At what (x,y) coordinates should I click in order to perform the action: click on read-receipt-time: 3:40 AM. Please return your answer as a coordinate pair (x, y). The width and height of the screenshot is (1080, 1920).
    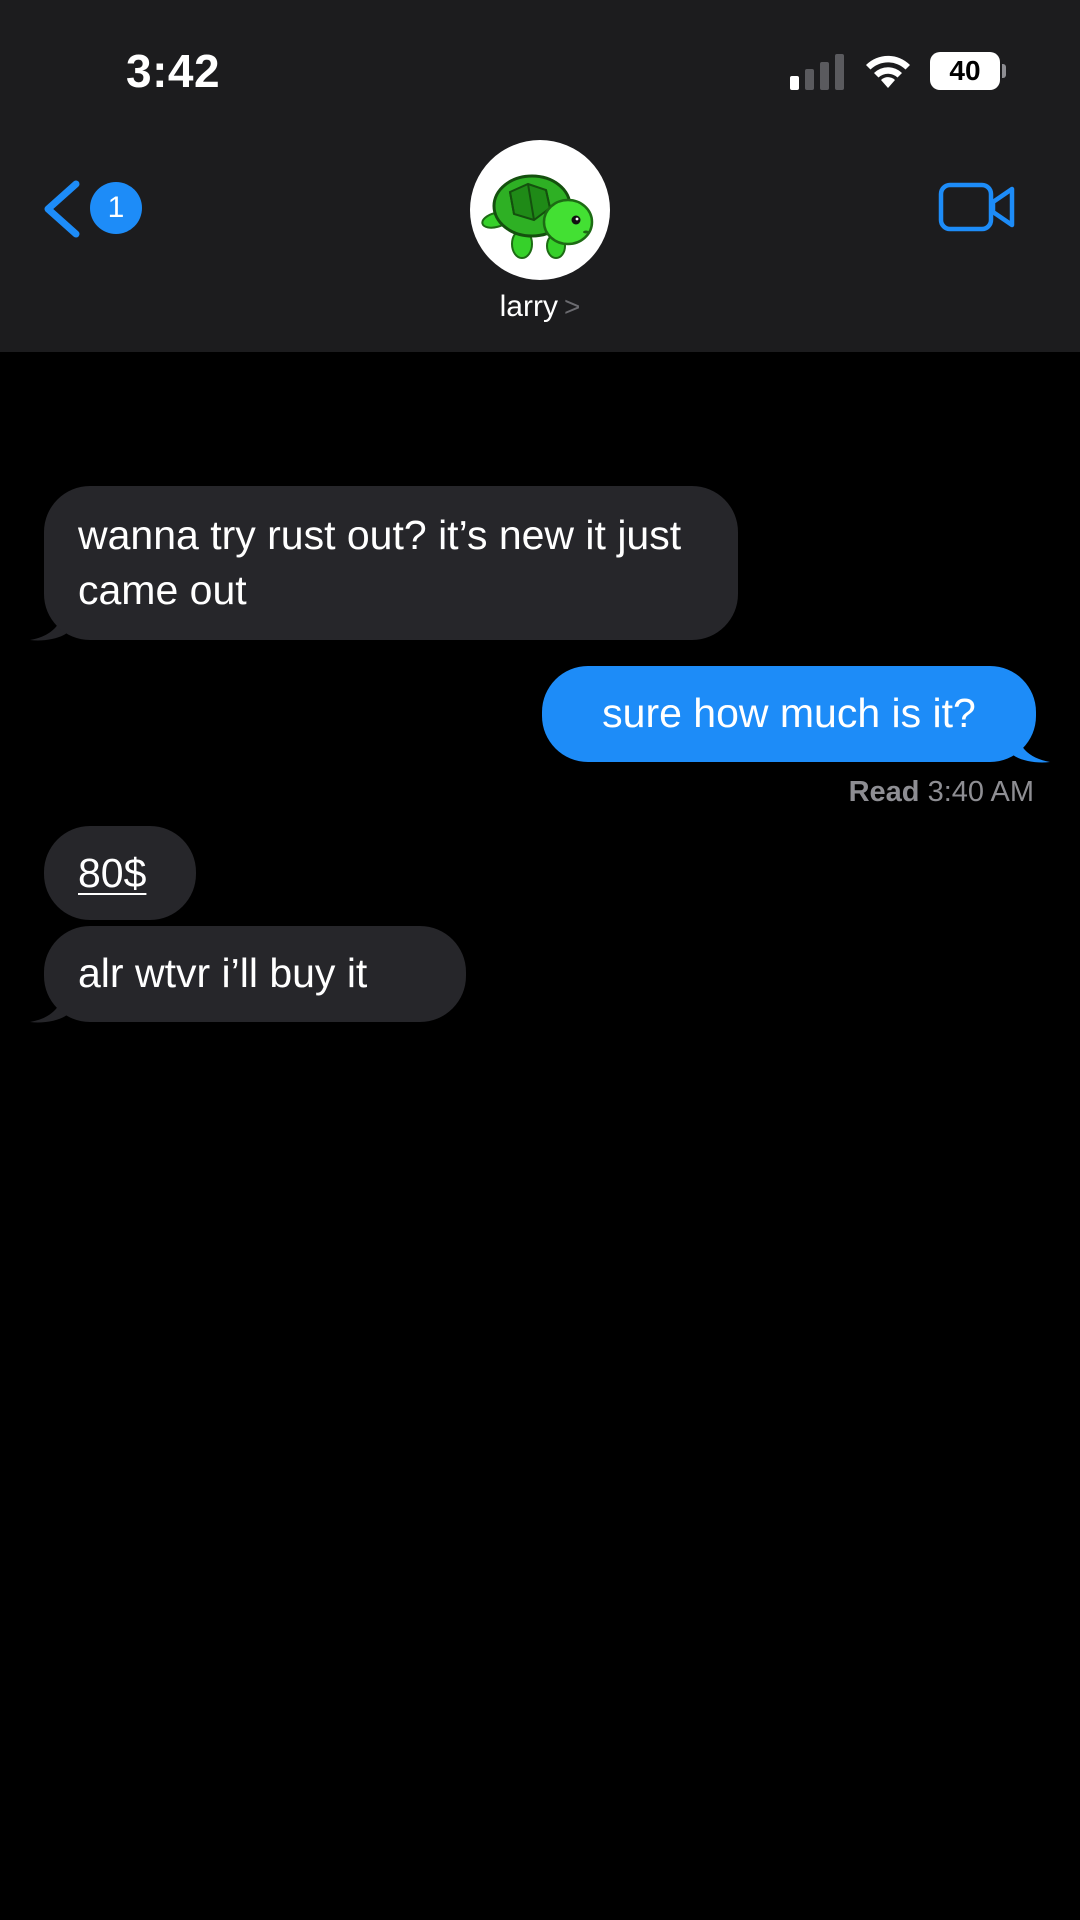
    Looking at the image, I should click on (980, 792).